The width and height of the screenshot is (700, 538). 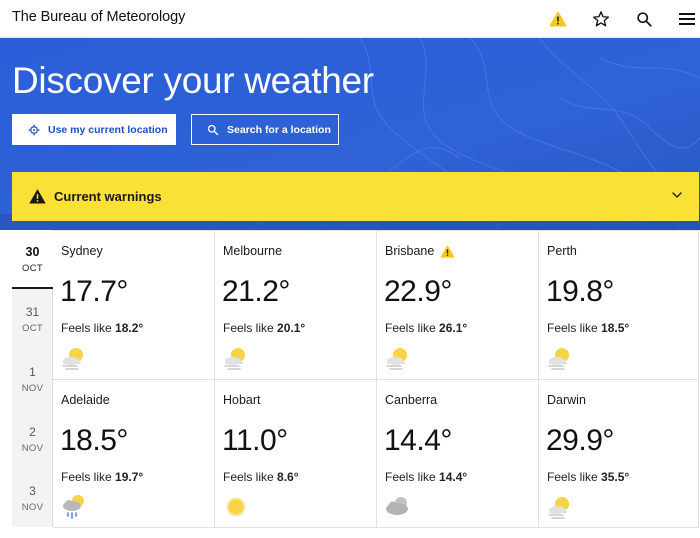 What do you see at coordinates (108, 129) in the screenshot?
I see `use-current-location-label: Use my current location` at bounding box center [108, 129].